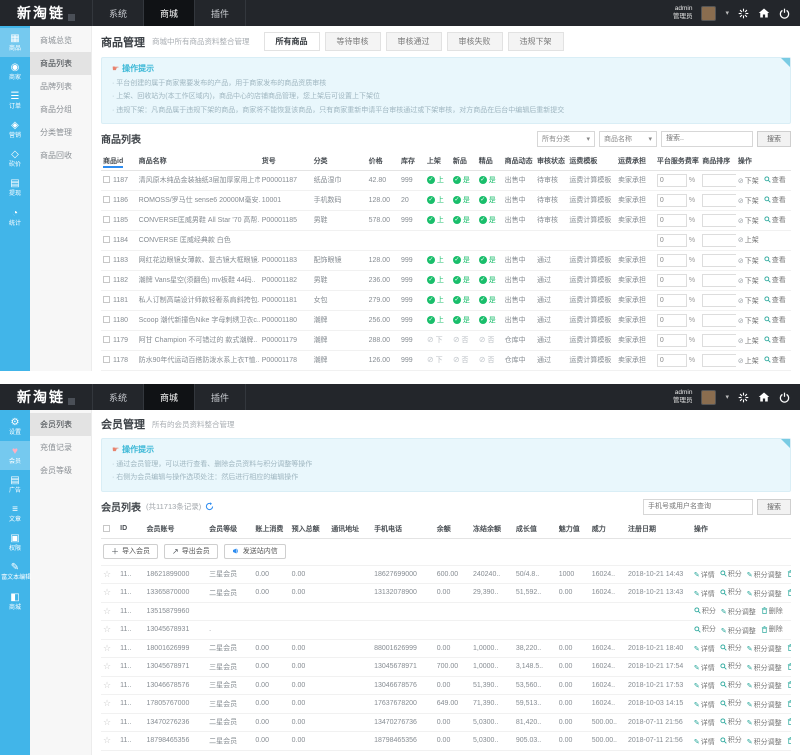  Describe the element at coordinates (764, 649) in the screenshot. I see `op-积分调整: ✎ 积分调整` at that location.